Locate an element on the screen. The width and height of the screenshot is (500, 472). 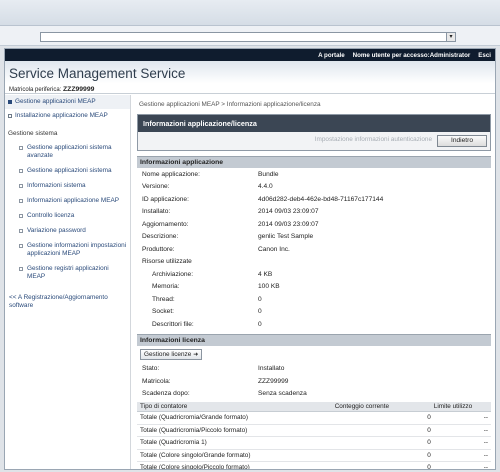
resource-row: Descrittori file: 0 is located at coordinates (314, 324).